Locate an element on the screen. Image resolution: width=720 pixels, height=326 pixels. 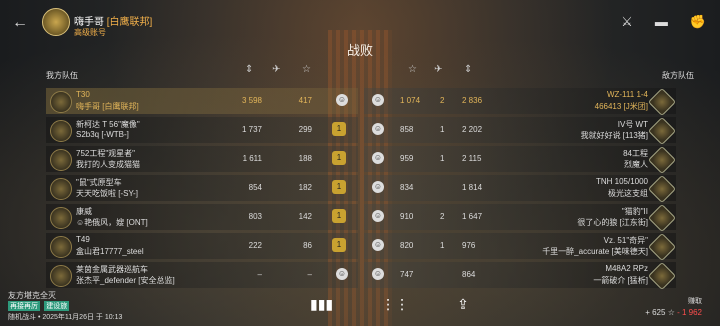
crossed-swords-icon: ⚔ is located at coordinates (627, 22).